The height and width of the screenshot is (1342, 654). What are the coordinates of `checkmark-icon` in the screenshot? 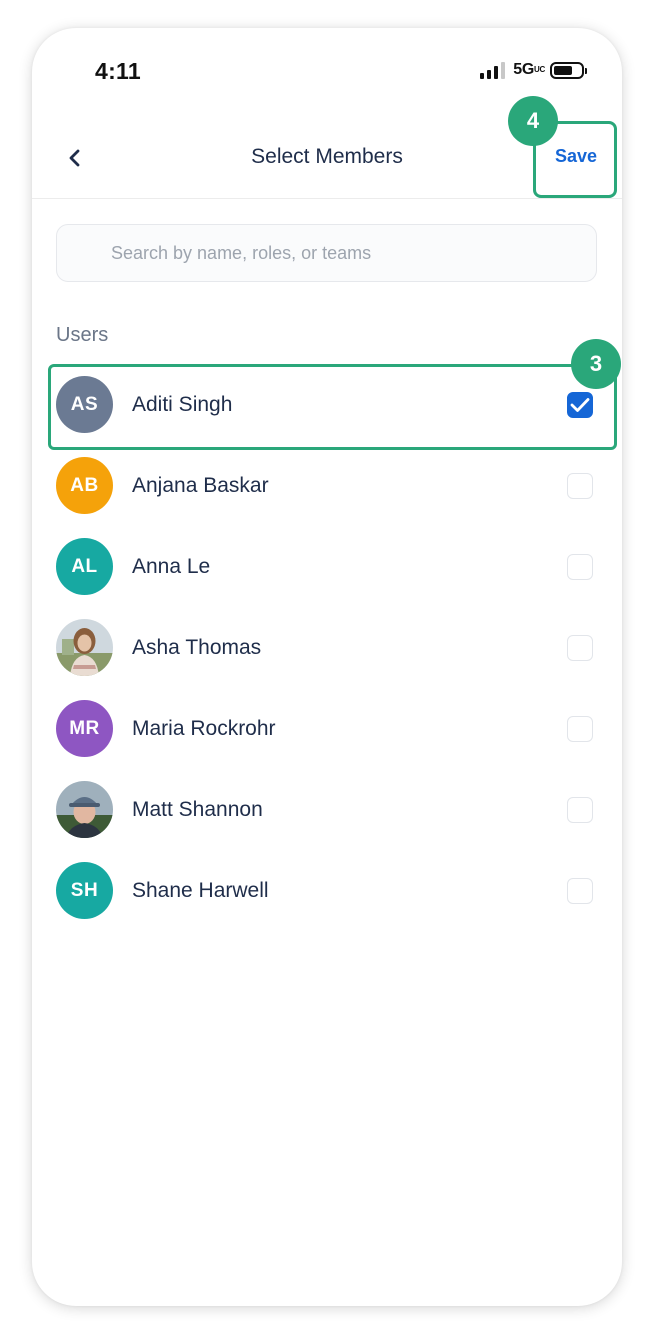 It's located at (580, 405).